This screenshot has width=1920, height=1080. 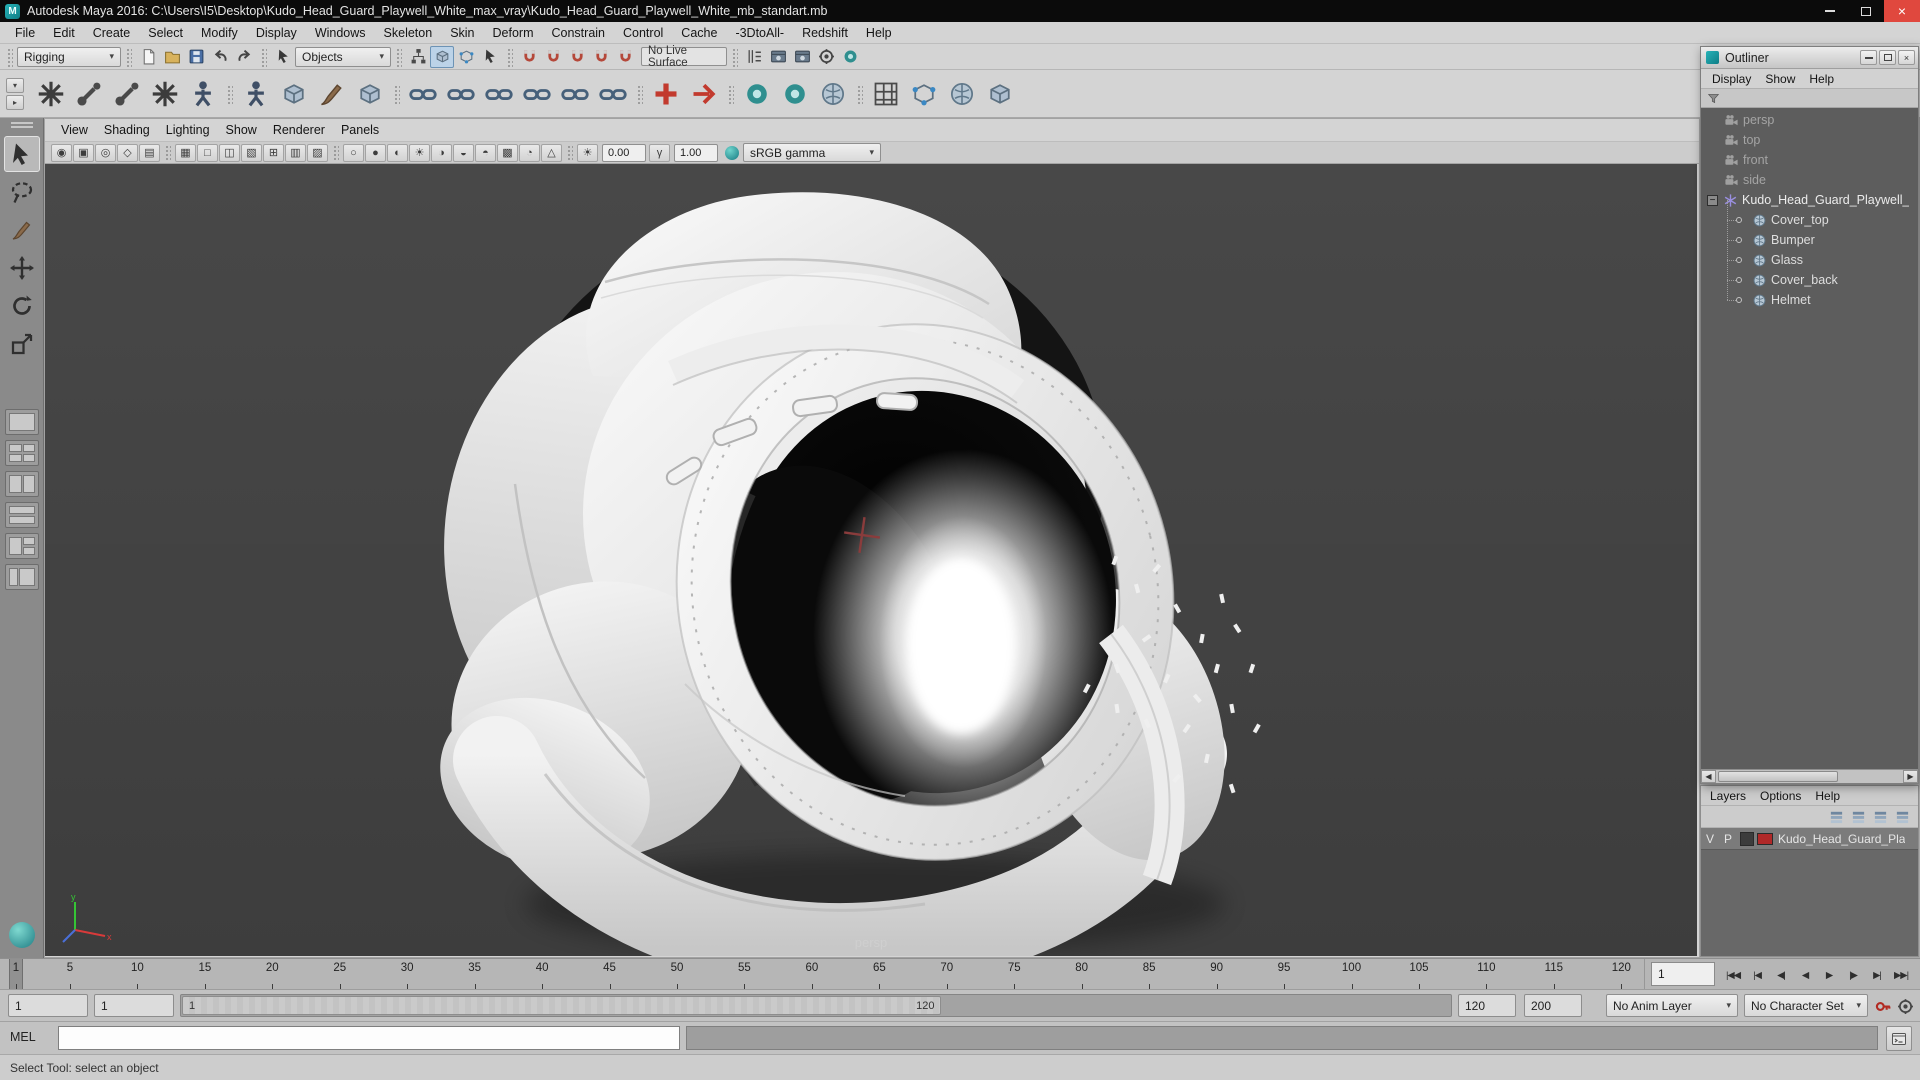 What do you see at coordinates (61, 152) in the screenshot?
I see `select-camera-icon: ◉` at bounding box center [61, 152].